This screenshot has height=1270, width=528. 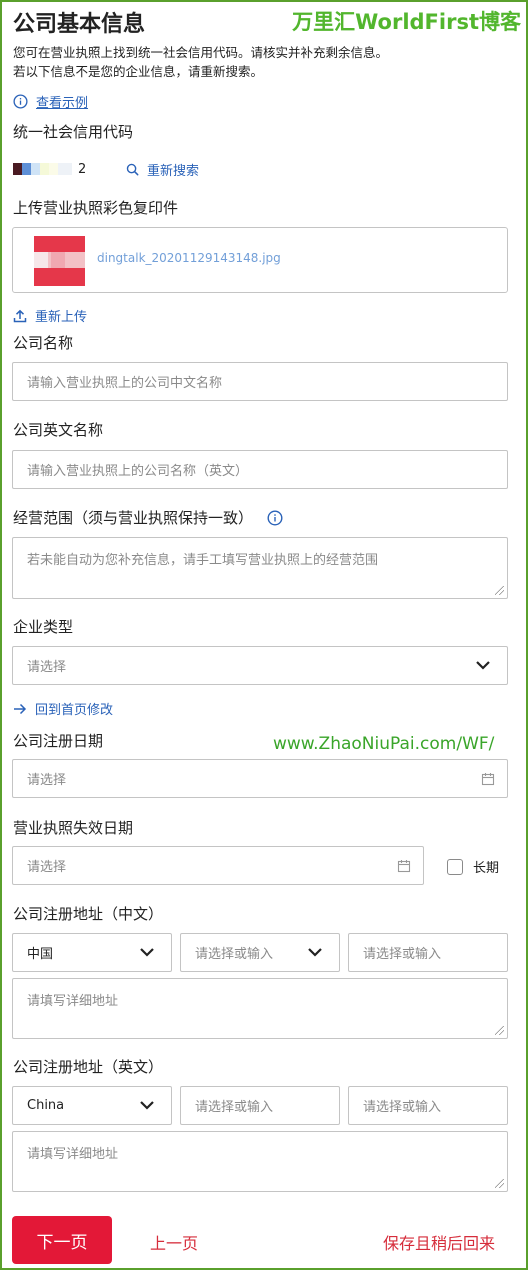 I want to click on page-title: 公司基本信息, so click(x=79, y=24).